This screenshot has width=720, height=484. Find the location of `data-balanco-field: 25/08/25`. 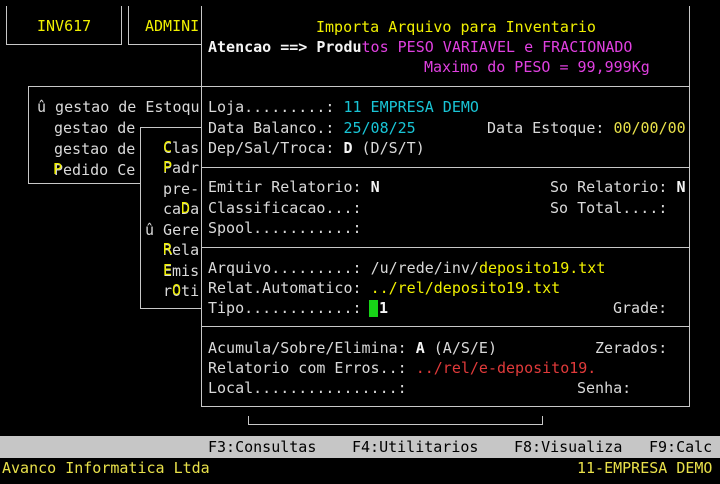

data-balanco-field: 25/08/25 is located at coordinates (379, 128).